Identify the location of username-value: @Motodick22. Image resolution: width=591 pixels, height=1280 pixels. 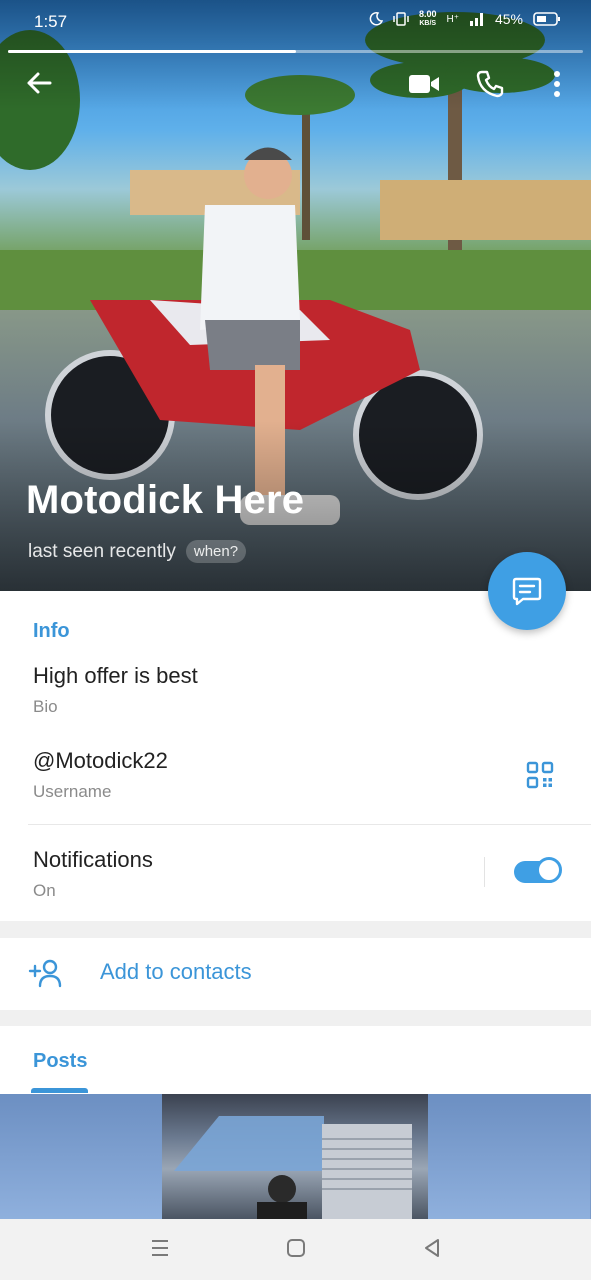
(100, 760).